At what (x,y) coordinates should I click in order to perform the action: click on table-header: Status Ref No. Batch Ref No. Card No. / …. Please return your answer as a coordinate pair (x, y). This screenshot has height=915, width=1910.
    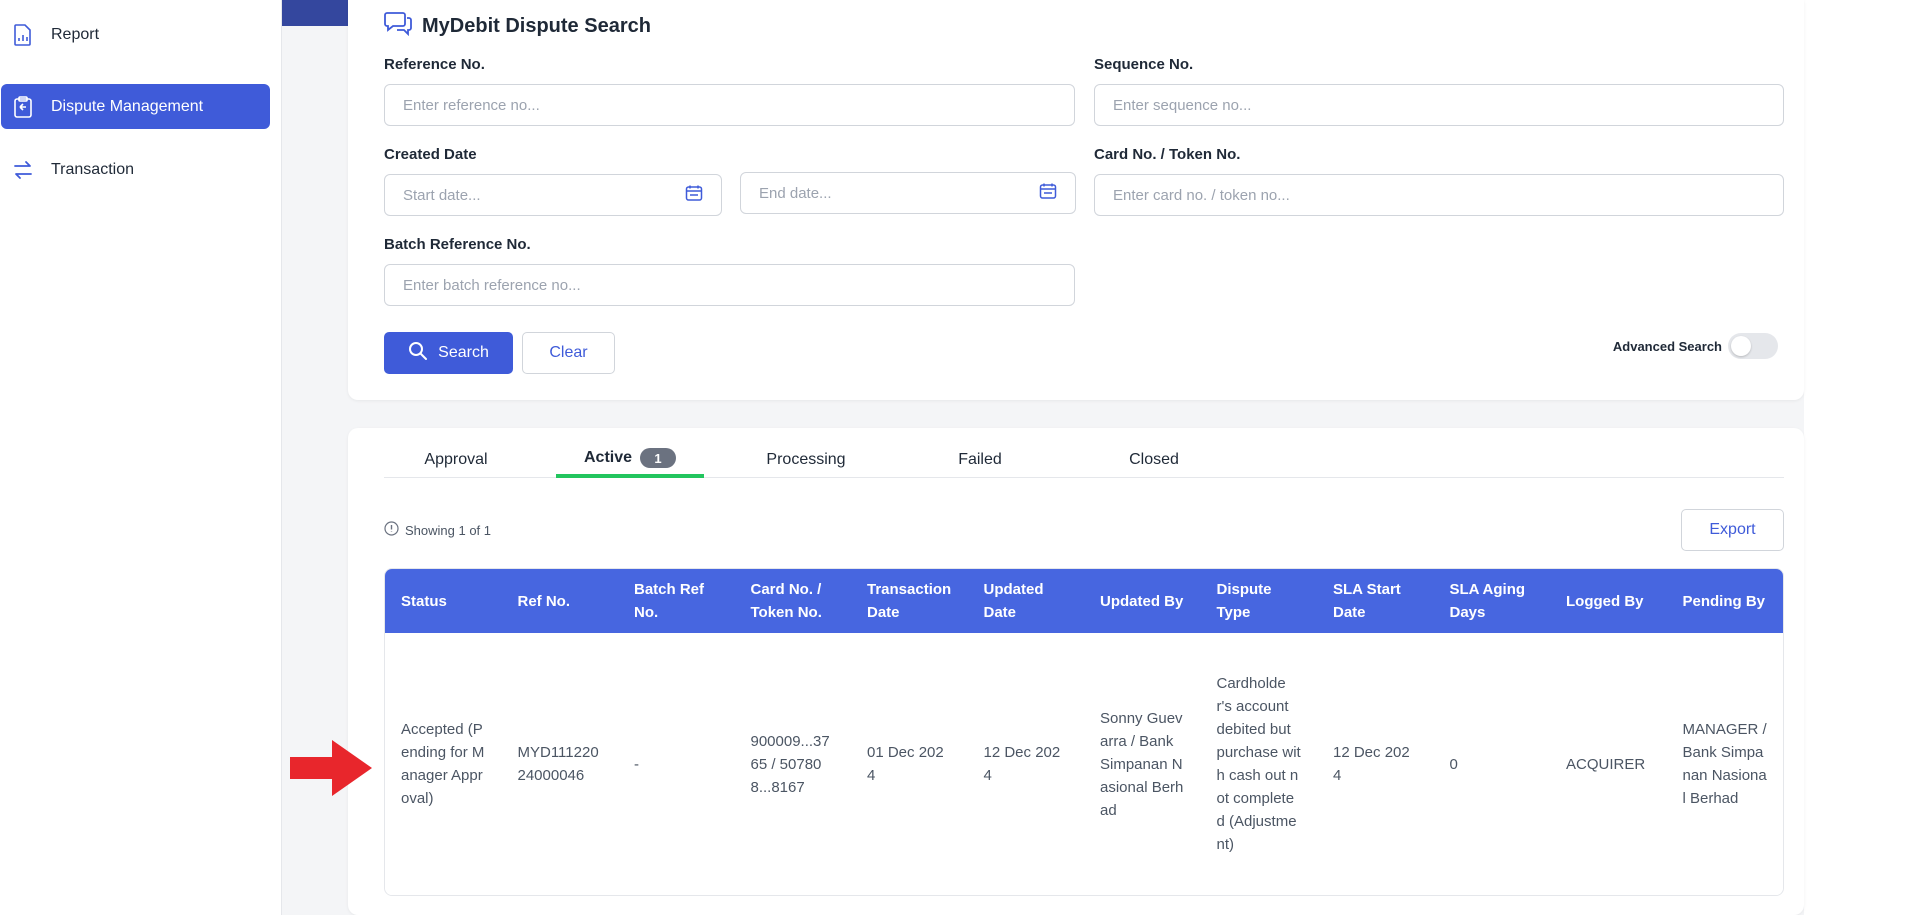
    Looking at the image, I should click on (1084, 601).